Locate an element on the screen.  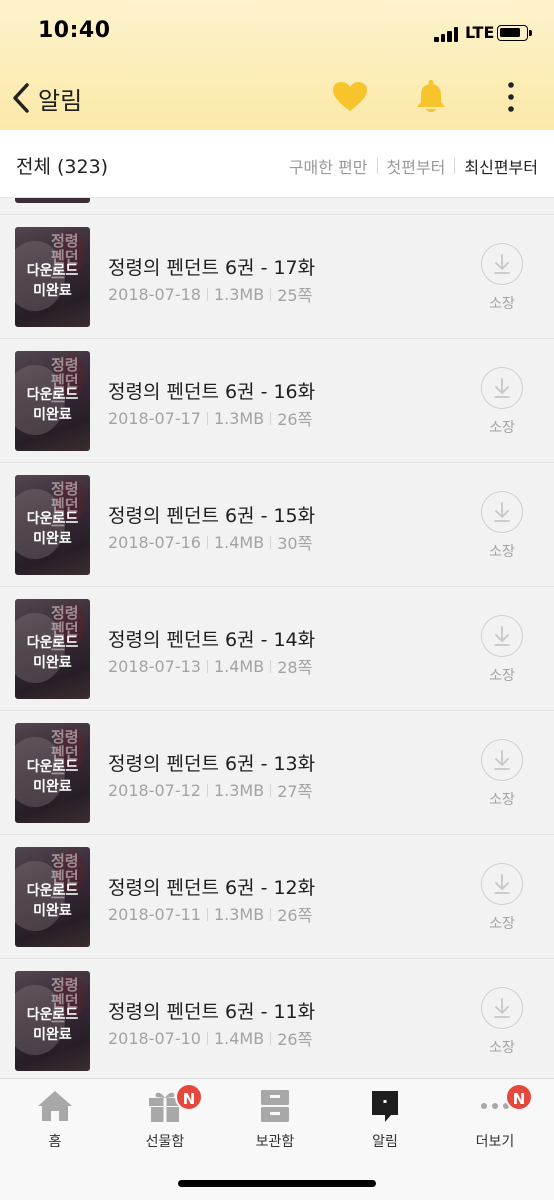
tab-label: 보관함 is located at coordinates (275, 1142).